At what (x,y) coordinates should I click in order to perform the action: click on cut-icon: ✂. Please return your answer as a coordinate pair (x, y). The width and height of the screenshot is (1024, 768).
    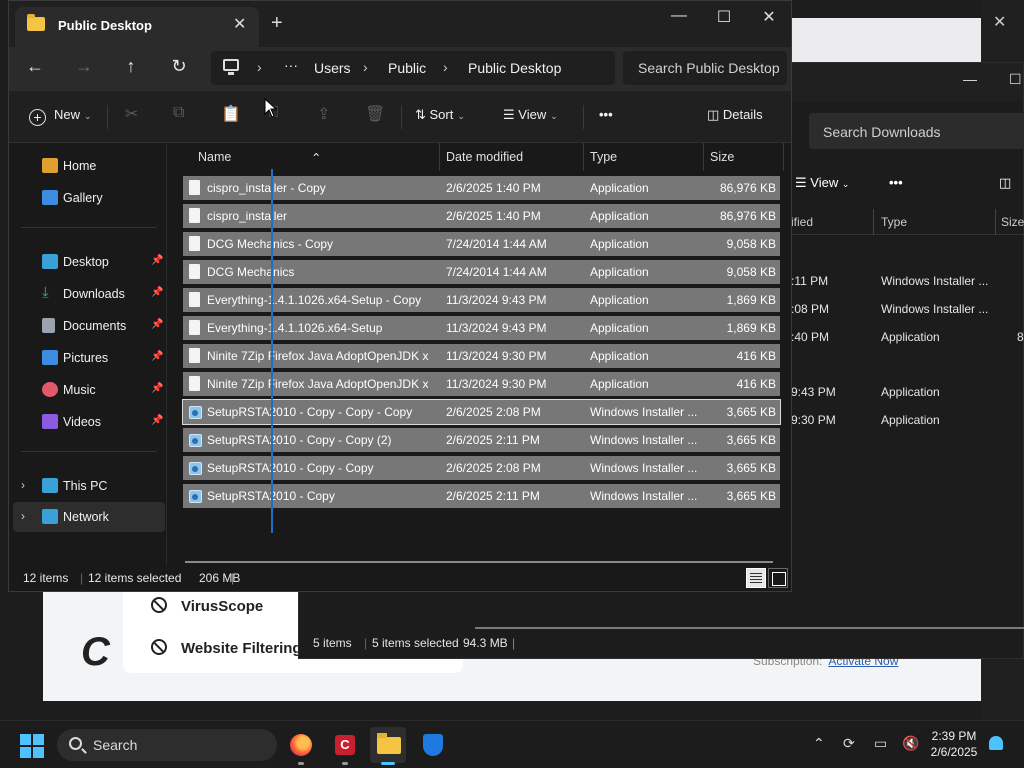
    Looking at the image, I should click on (131, 114).